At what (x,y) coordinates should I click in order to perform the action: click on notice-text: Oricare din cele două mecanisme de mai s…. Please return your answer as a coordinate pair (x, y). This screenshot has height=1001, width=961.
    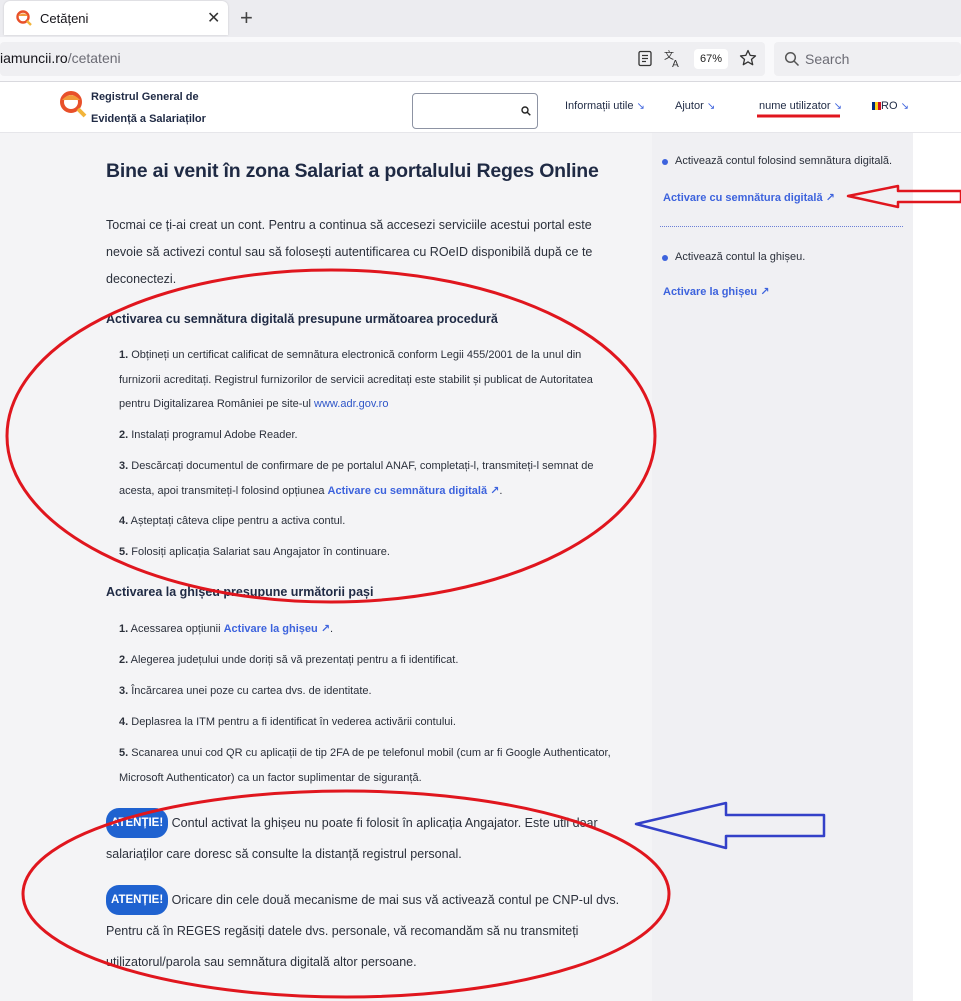
    Looking at the image, I should click on (363, 931).